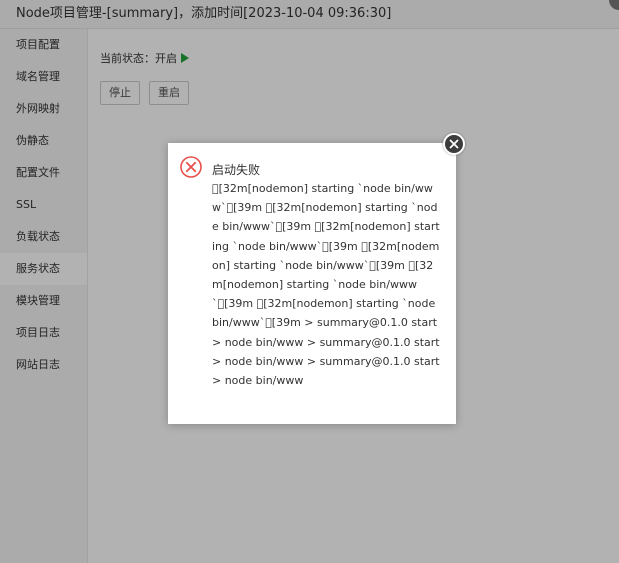 Image resolution: width=619 pixels, height=563 pixels. Describe the element at coordinates (191, 167) in the screenshot. I see `error-icon` at that location.